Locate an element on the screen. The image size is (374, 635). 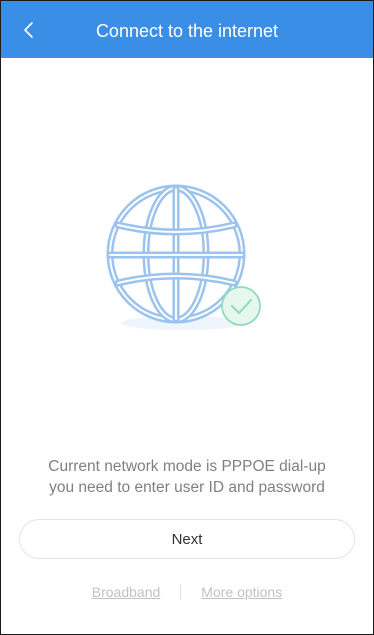
link-divider is located at coordinates (181, 592).